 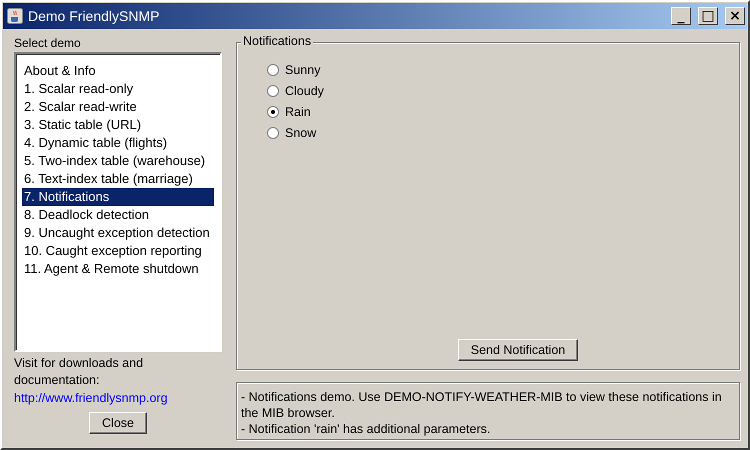 I want to click on description-text: - Notifications demo. Use DEMO-NOTIFY-WEATHER-MIB to view these notifications in the MIB browser., so click(x=482, y=405).